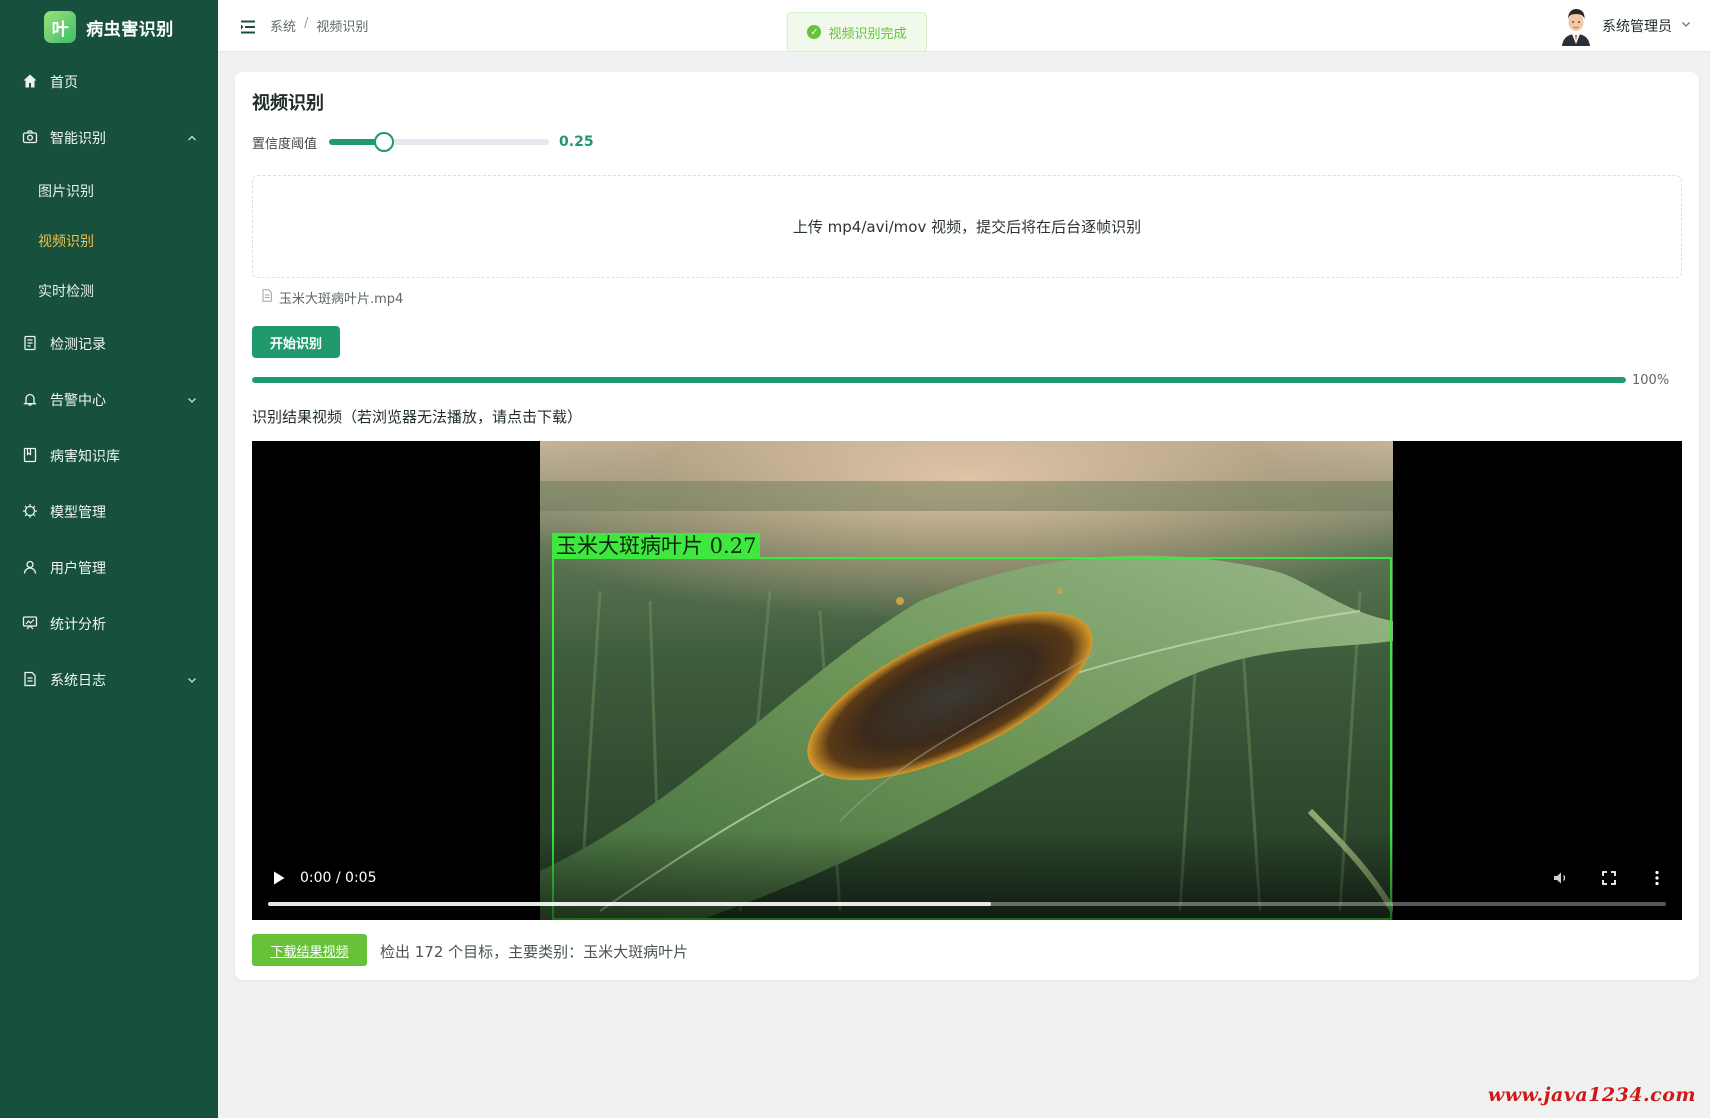  Describe the element at coordinates (1561, 878) in the screenshot. I see `volume-icon` at that location.